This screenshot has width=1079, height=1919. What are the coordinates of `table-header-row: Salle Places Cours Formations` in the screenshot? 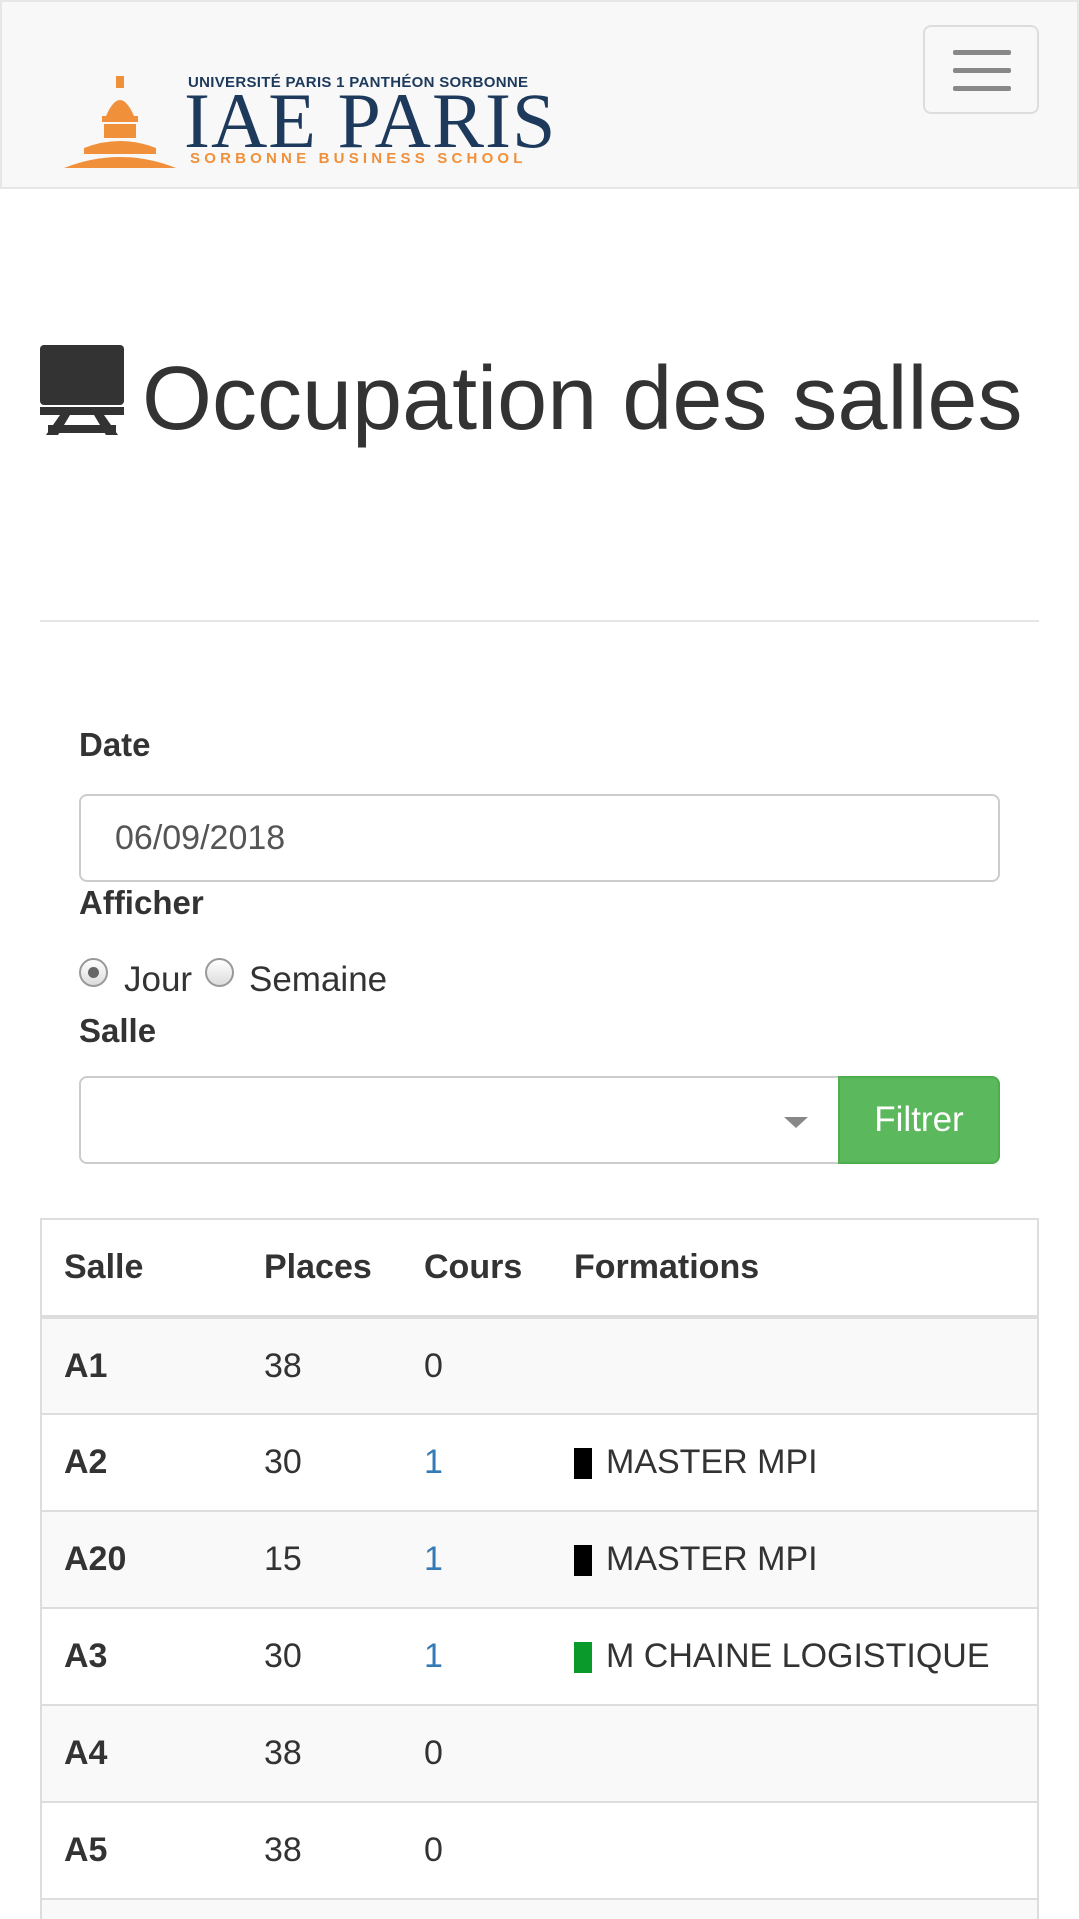 It's located at (539, 1269).